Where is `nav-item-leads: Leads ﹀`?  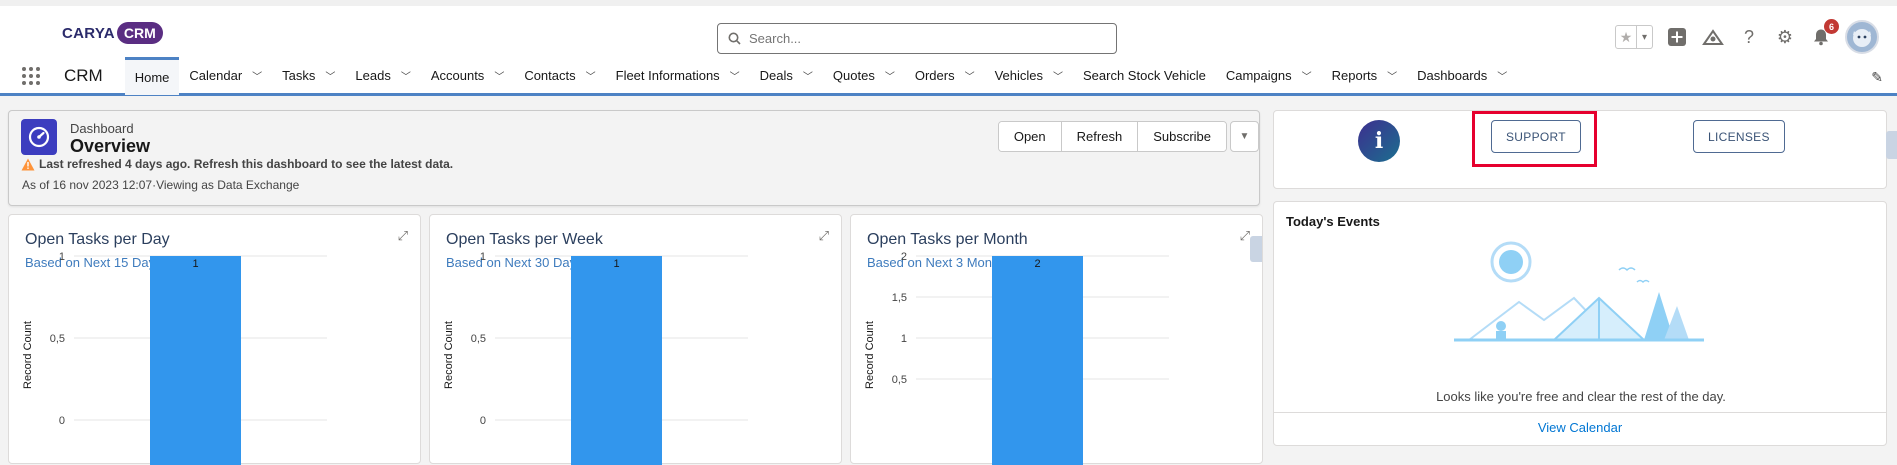
nav-item-leads: Leads ﹀ is located at coordinates (382, 76).